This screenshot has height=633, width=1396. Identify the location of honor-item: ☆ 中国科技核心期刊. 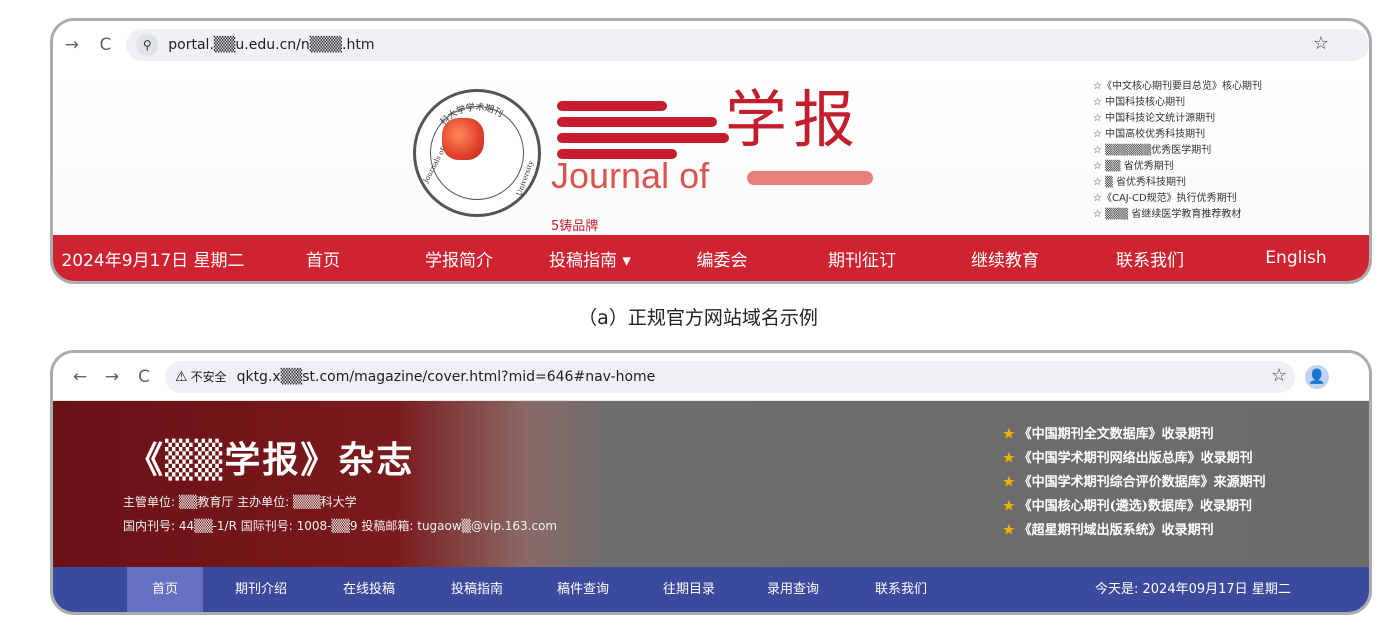
(1139, 102).